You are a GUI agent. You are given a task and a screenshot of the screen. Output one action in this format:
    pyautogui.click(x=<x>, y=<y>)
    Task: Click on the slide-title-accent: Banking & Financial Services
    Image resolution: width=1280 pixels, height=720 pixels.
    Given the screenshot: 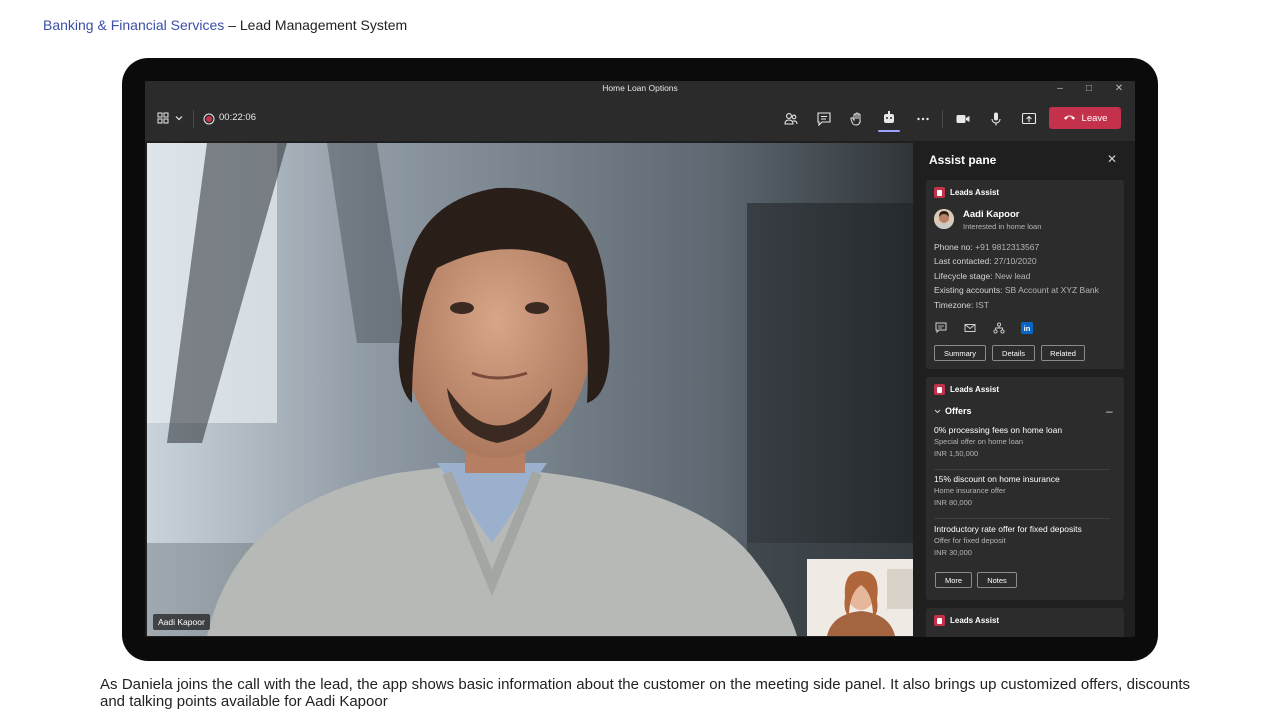 What is the action you would take?
    pyautogui.click(x=134, y=25)
    